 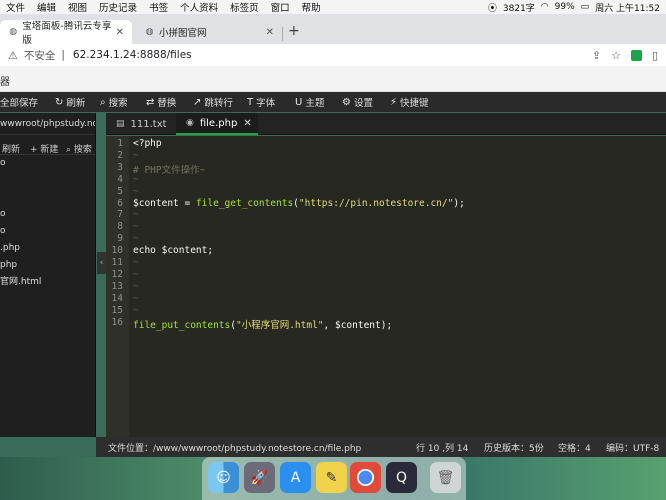 I want to click on network-speed: 3821字, so click(x=518, y=8).